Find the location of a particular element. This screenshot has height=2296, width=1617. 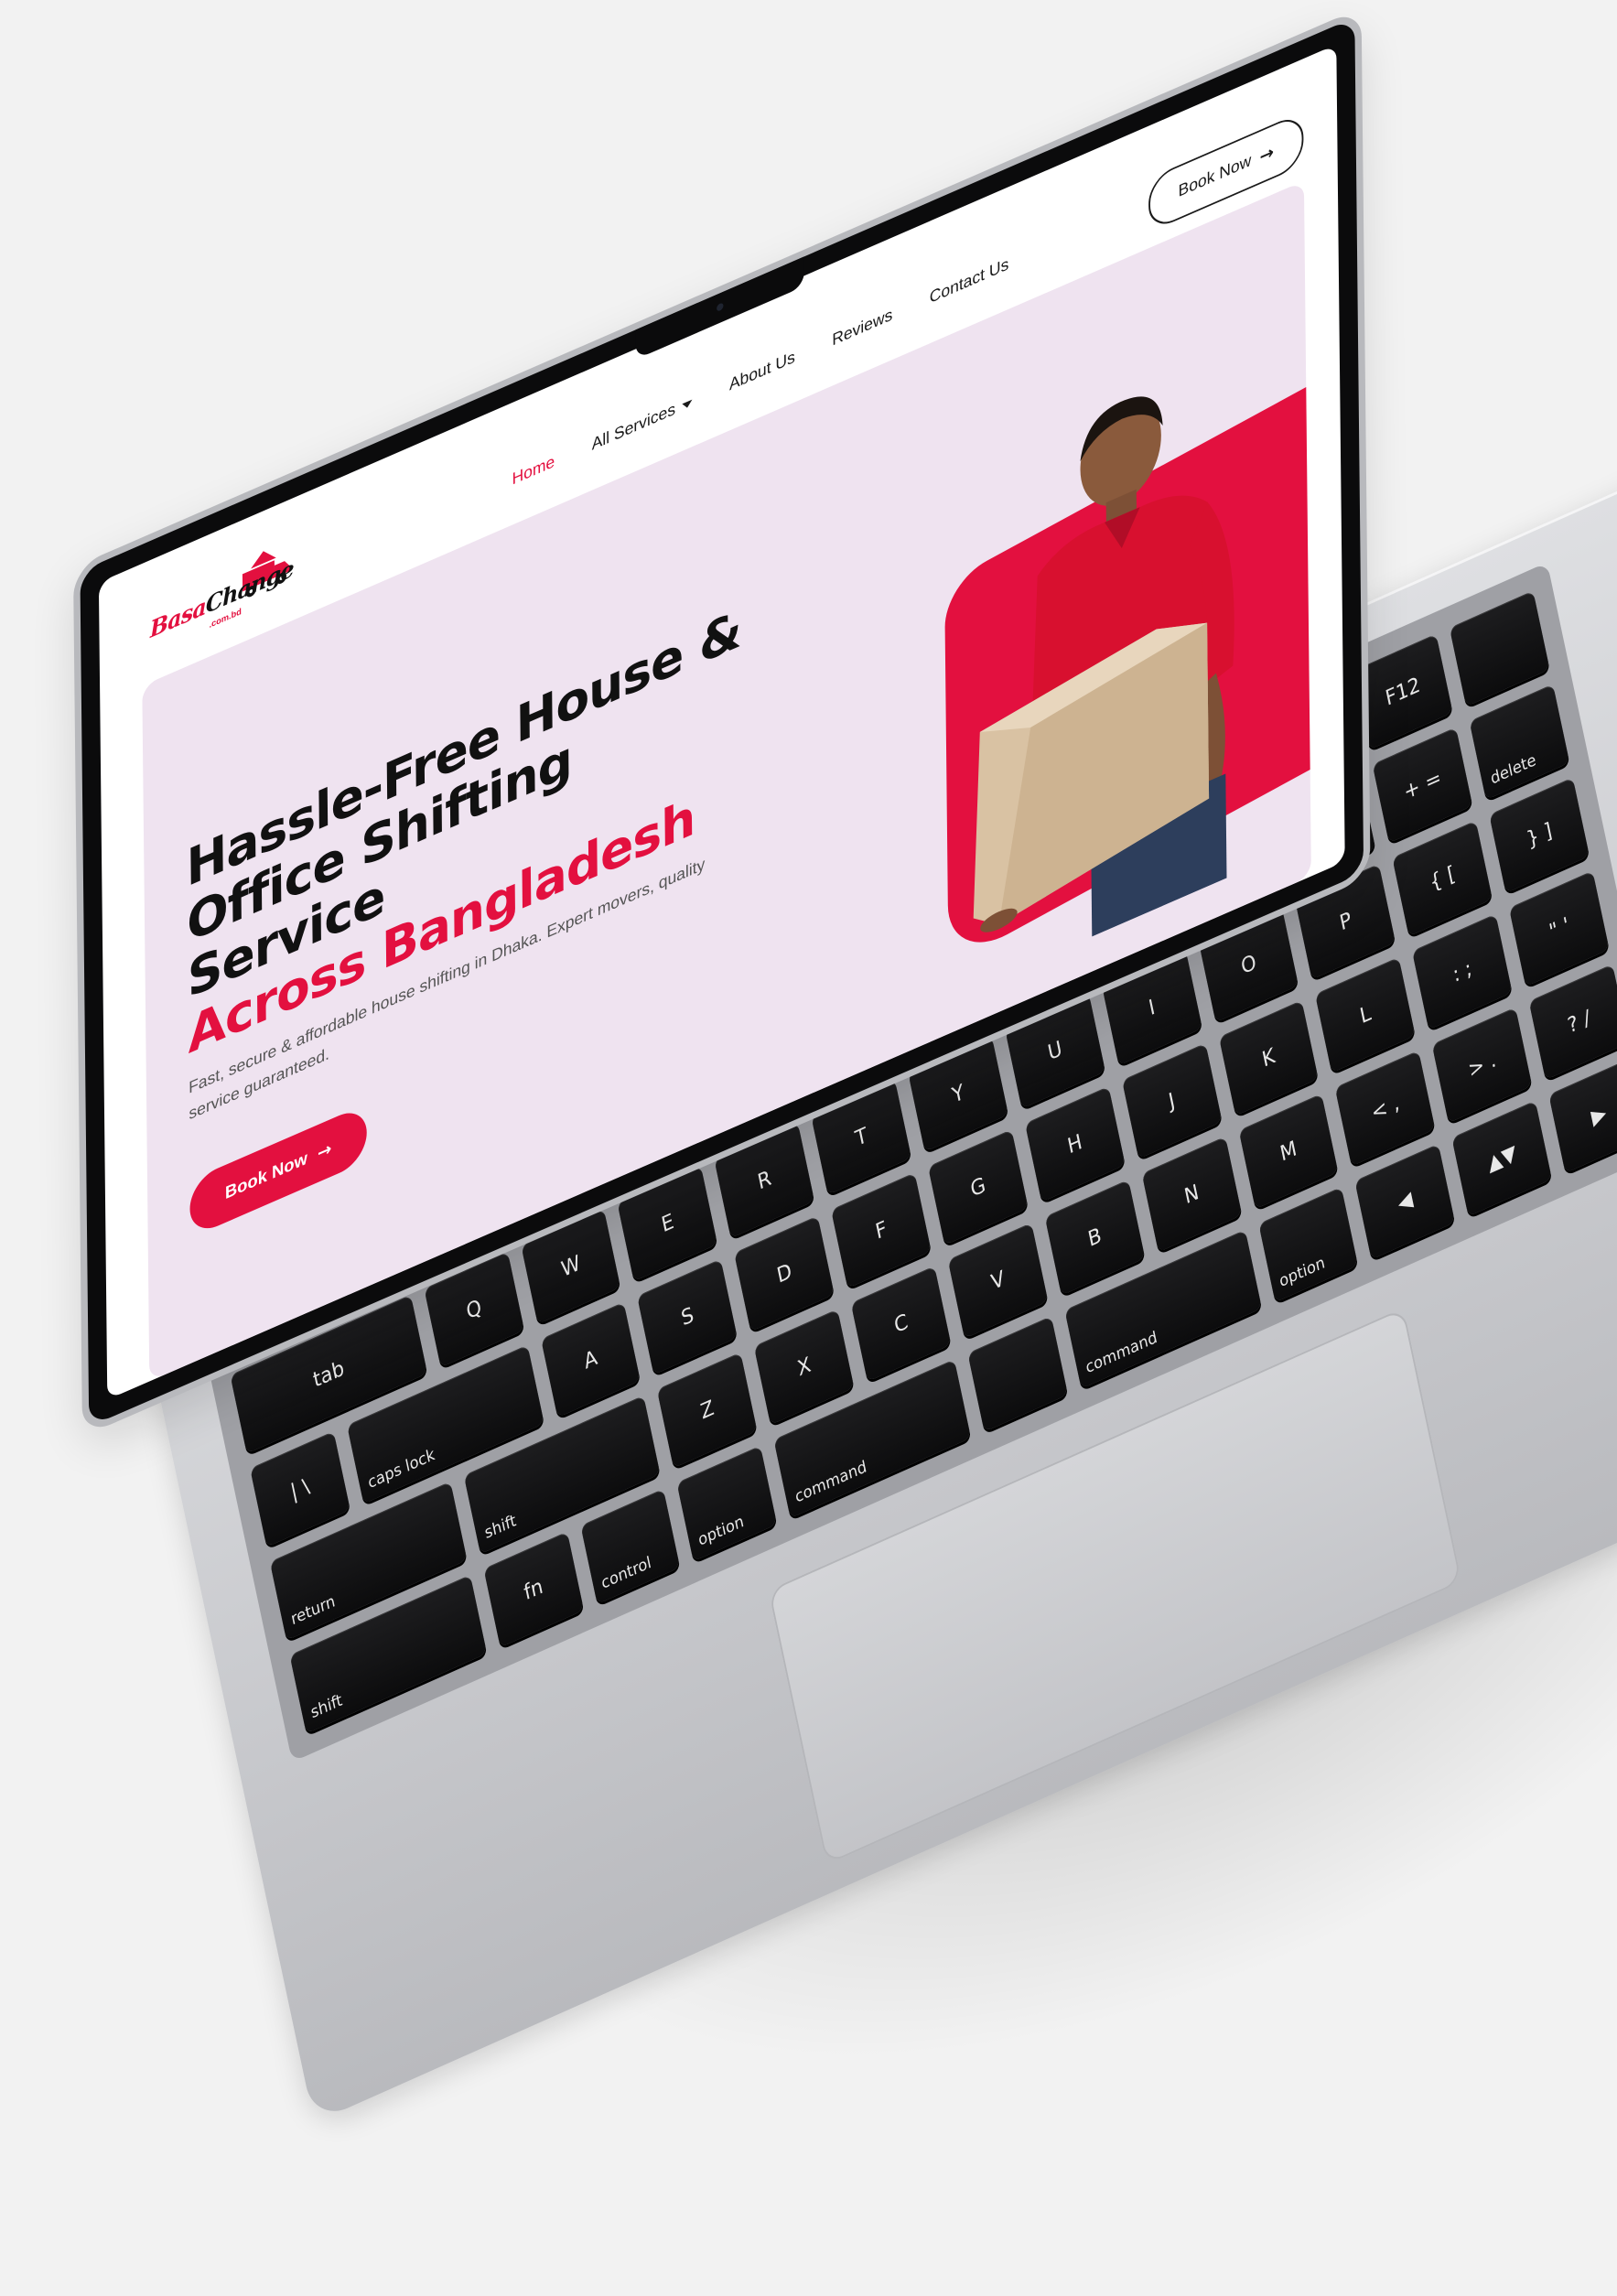

nav-item-contact-us: Contact Us is located at coordinates (969, 281).